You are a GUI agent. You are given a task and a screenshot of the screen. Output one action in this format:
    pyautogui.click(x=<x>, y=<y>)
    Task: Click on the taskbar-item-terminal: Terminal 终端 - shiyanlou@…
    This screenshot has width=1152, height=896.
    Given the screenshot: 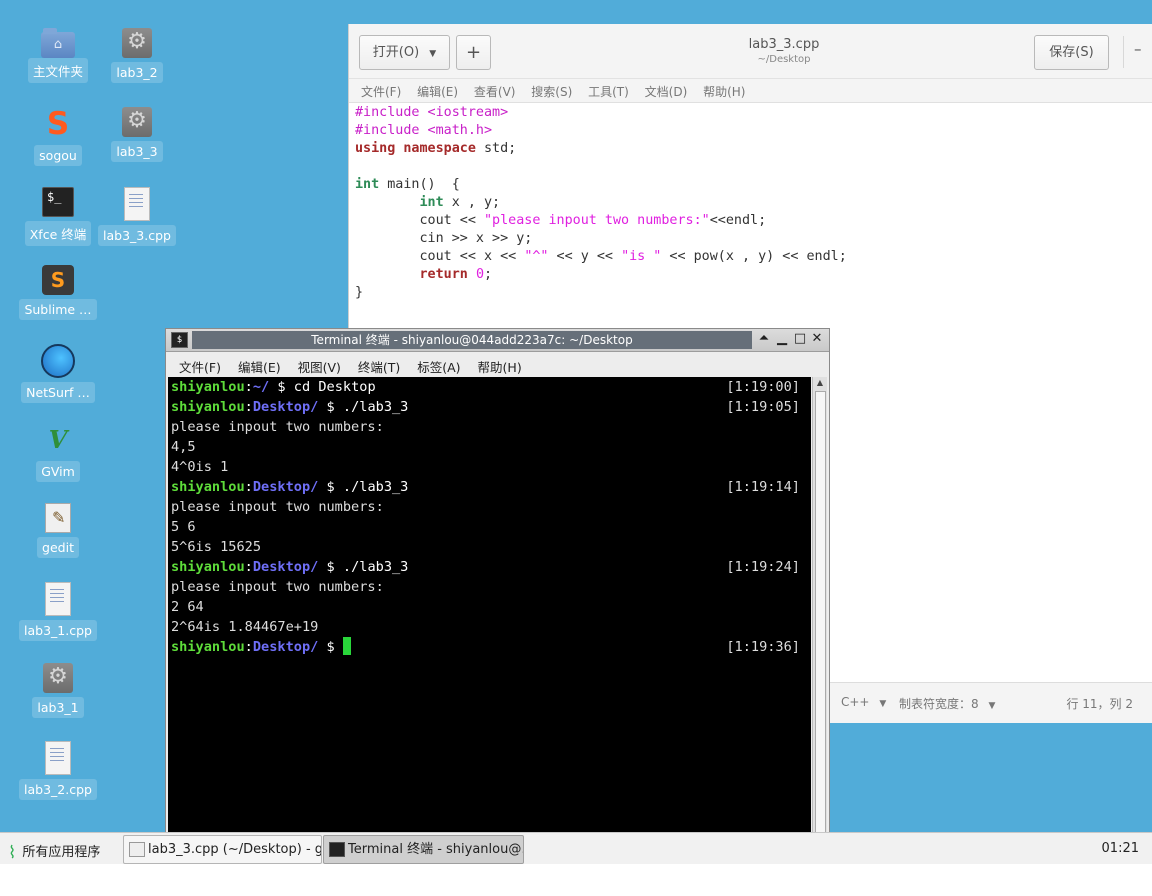 What is the action you would take?
    pyautogui.click(x=423, y=849)
    